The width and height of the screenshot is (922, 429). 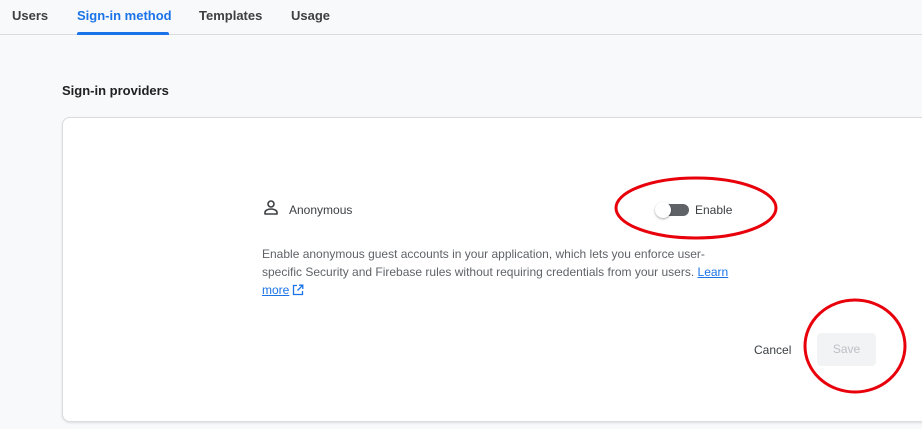 What do you see at coordinates (310, 15) in the screenshot?
I see `tab-usage: Usage` at bounding box center [310, 15].